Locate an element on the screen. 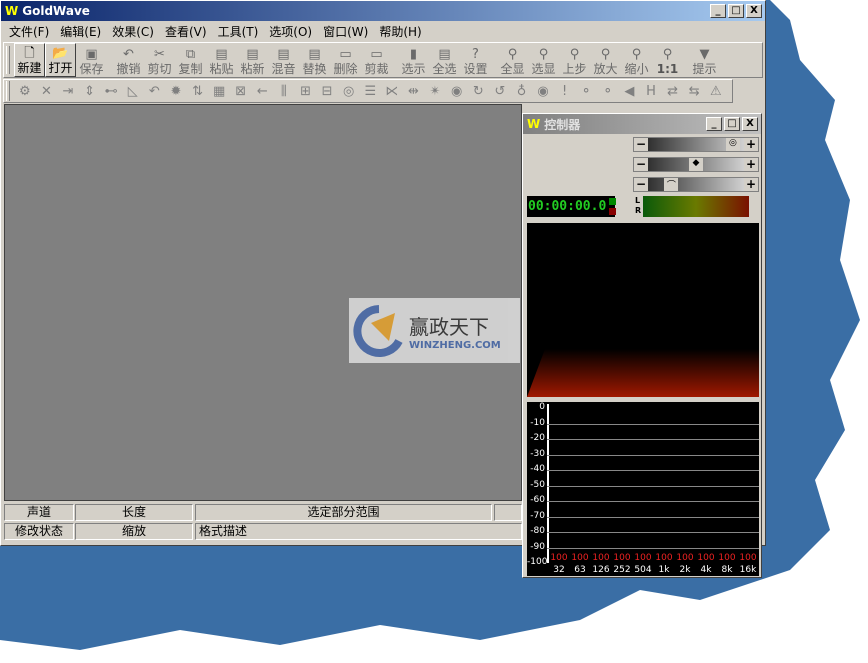 The width and height of the screenshot is (868, 663). controller-close-button: X is located at coordinates (750, 124).